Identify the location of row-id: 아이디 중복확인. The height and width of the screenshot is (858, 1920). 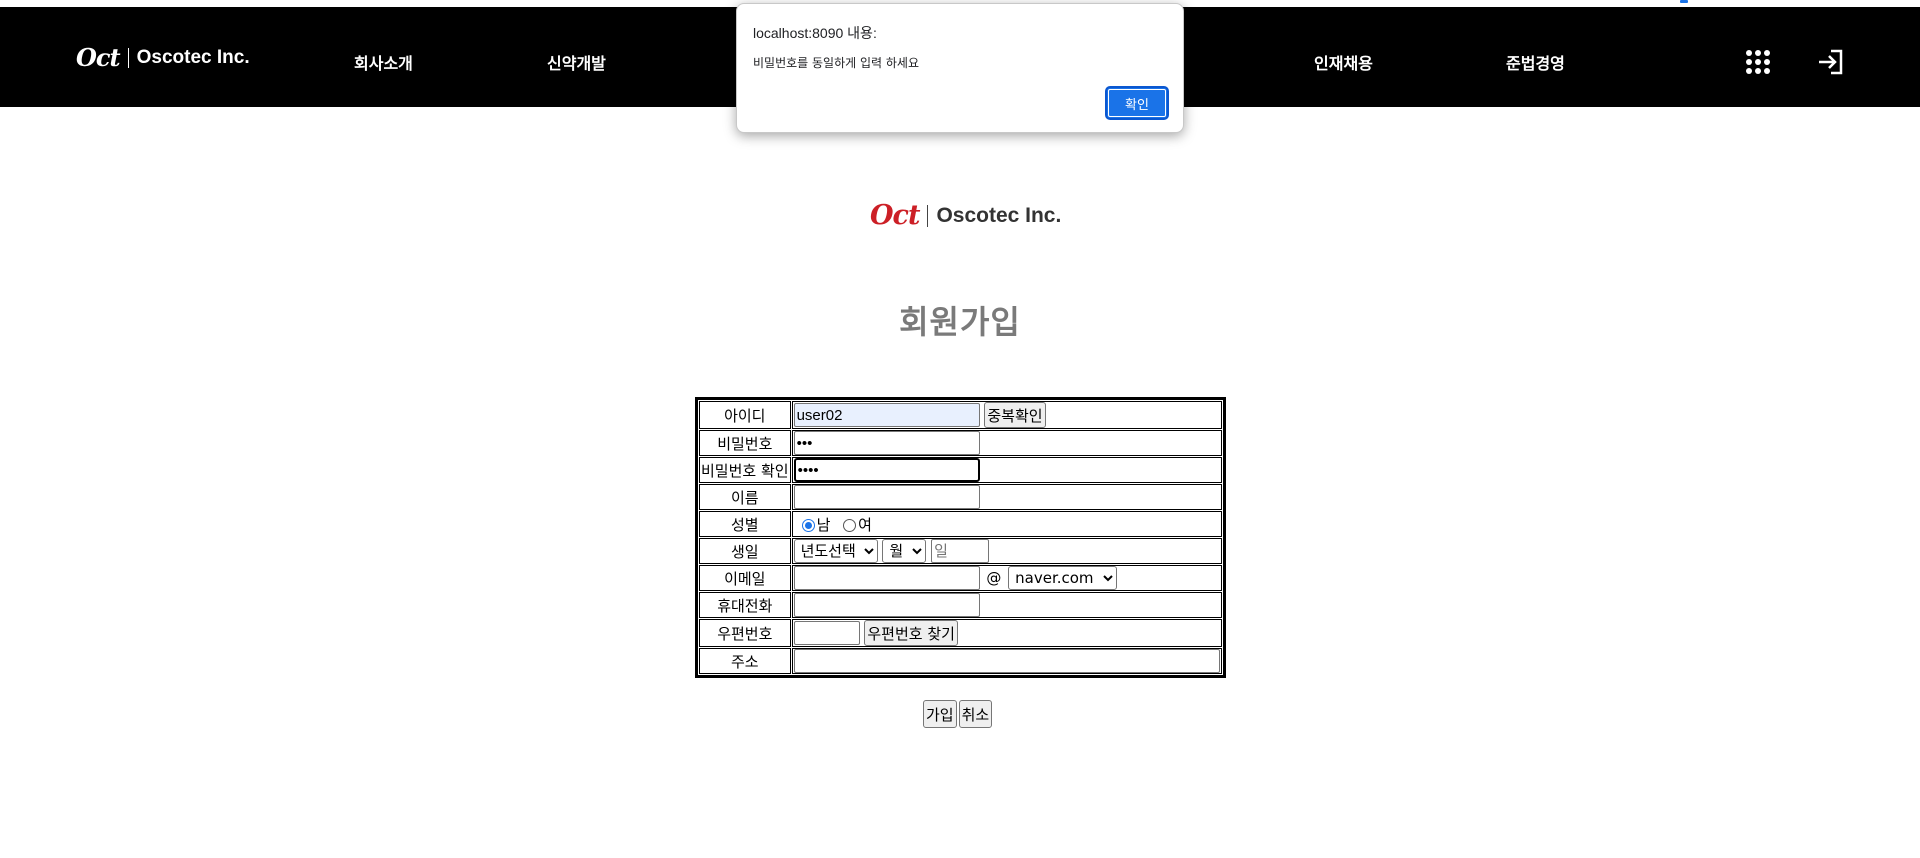
(960, 415).